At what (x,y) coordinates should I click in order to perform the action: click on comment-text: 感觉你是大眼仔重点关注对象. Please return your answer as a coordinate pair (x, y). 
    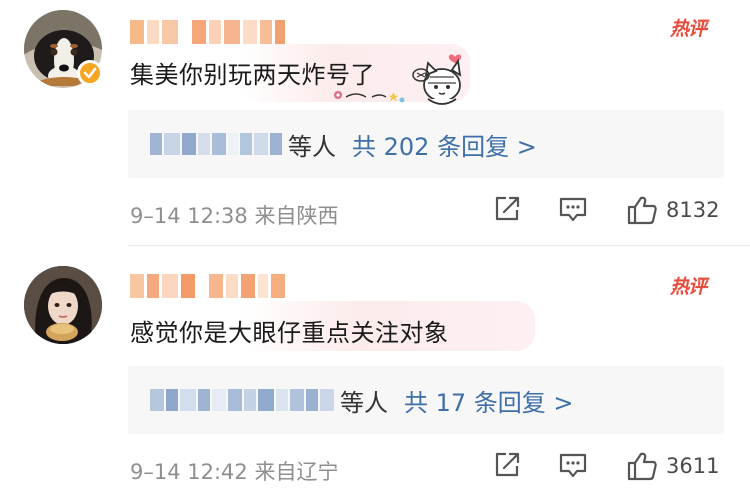
    Looking at the image, I should click on (289, 333).